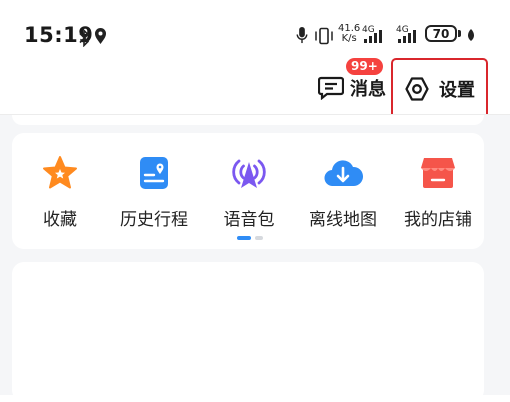  What do you see at coordinates (244, 238) in the screenshot?
I see `page-dot-active` at bounding box center [244, 238].